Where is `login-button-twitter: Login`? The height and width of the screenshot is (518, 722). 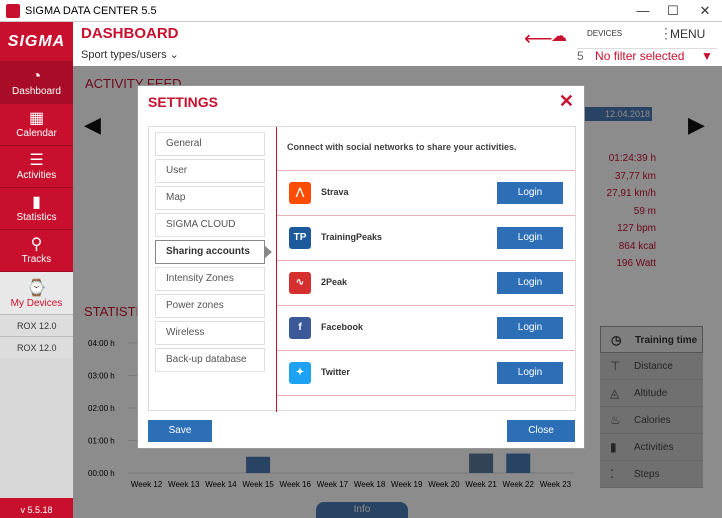 login-button-twitter: Login is located at coordinates (530, 373).